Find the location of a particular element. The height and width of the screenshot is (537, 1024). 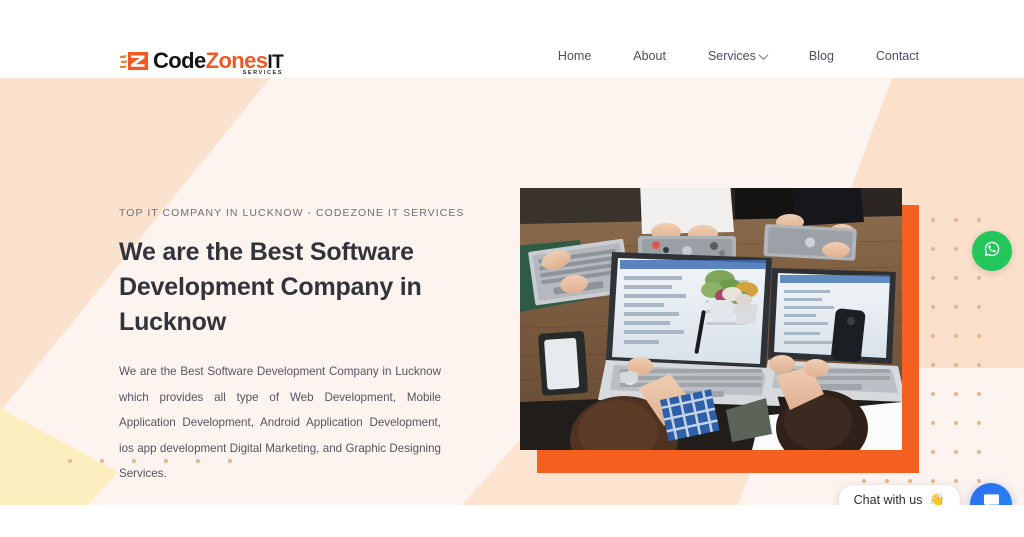

chevron-down-icon is located at coordinates (763, 54).